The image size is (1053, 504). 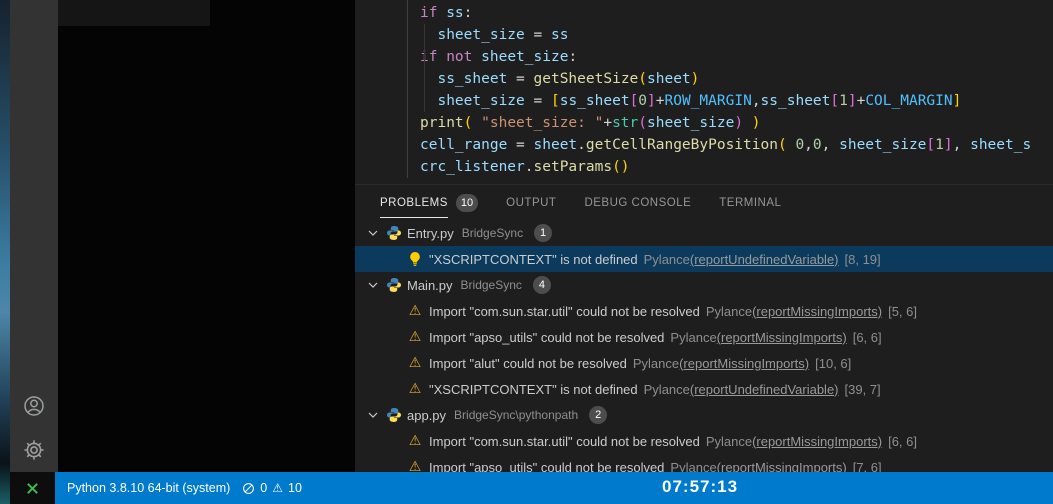 I want to click on problem-position: [5, 6], so click(x=903, y=311).